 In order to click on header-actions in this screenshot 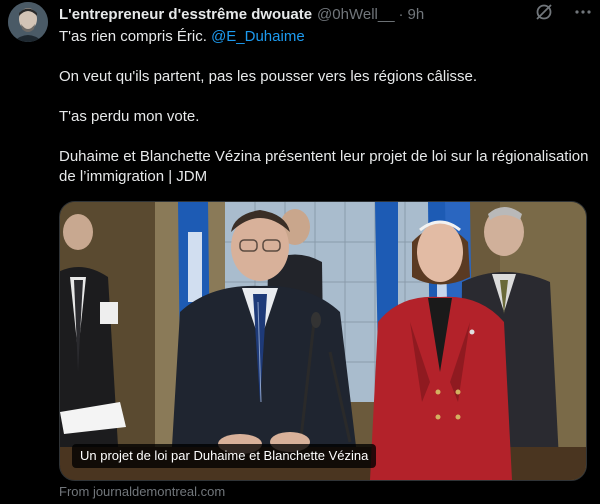, I will do `click(563, 14)`.